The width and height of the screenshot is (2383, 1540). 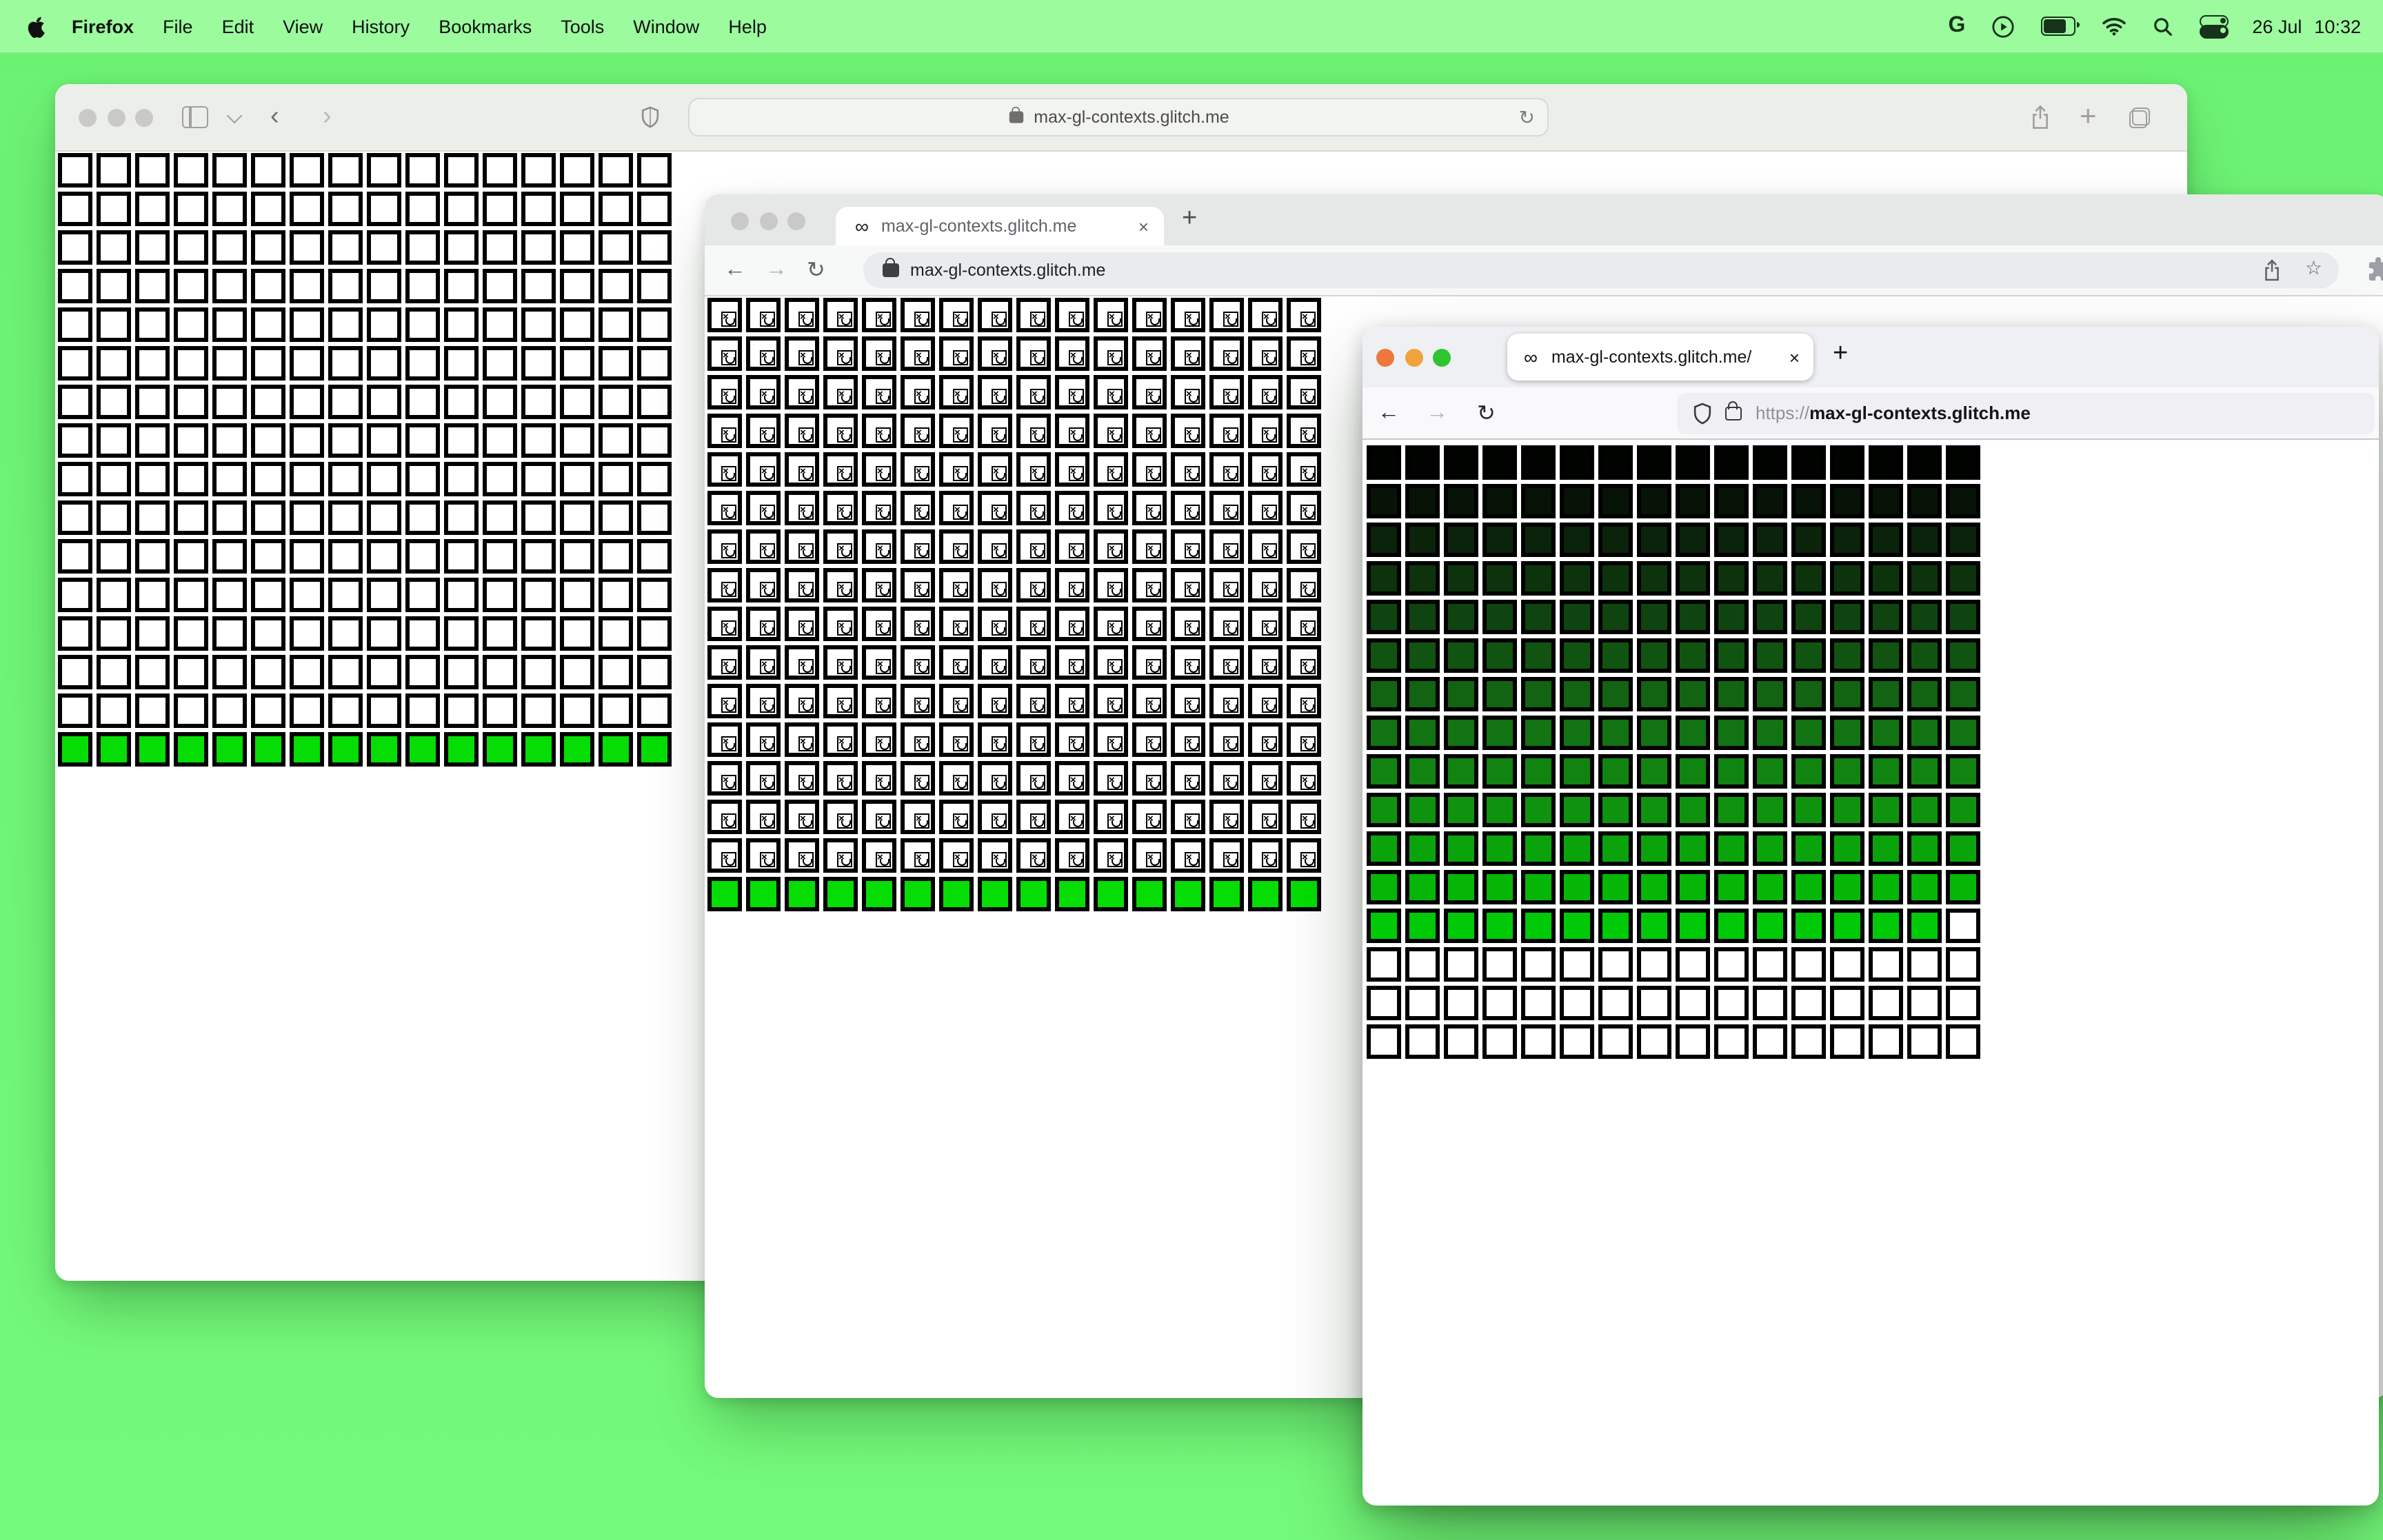 What do you see at coordinates (1733, 411) in the screenshot?
I see `lock-icon` at bounding box center [1733, 411].